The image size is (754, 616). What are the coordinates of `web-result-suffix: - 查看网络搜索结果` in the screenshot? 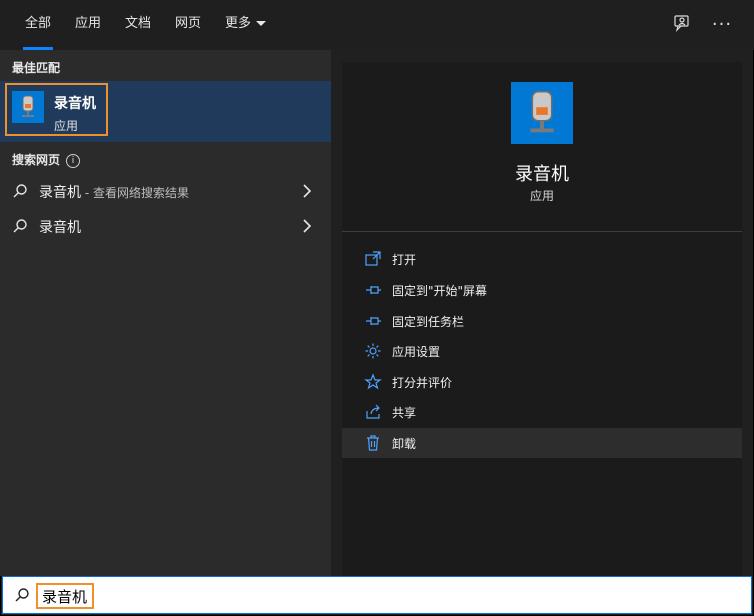 It's located at (135, 193).